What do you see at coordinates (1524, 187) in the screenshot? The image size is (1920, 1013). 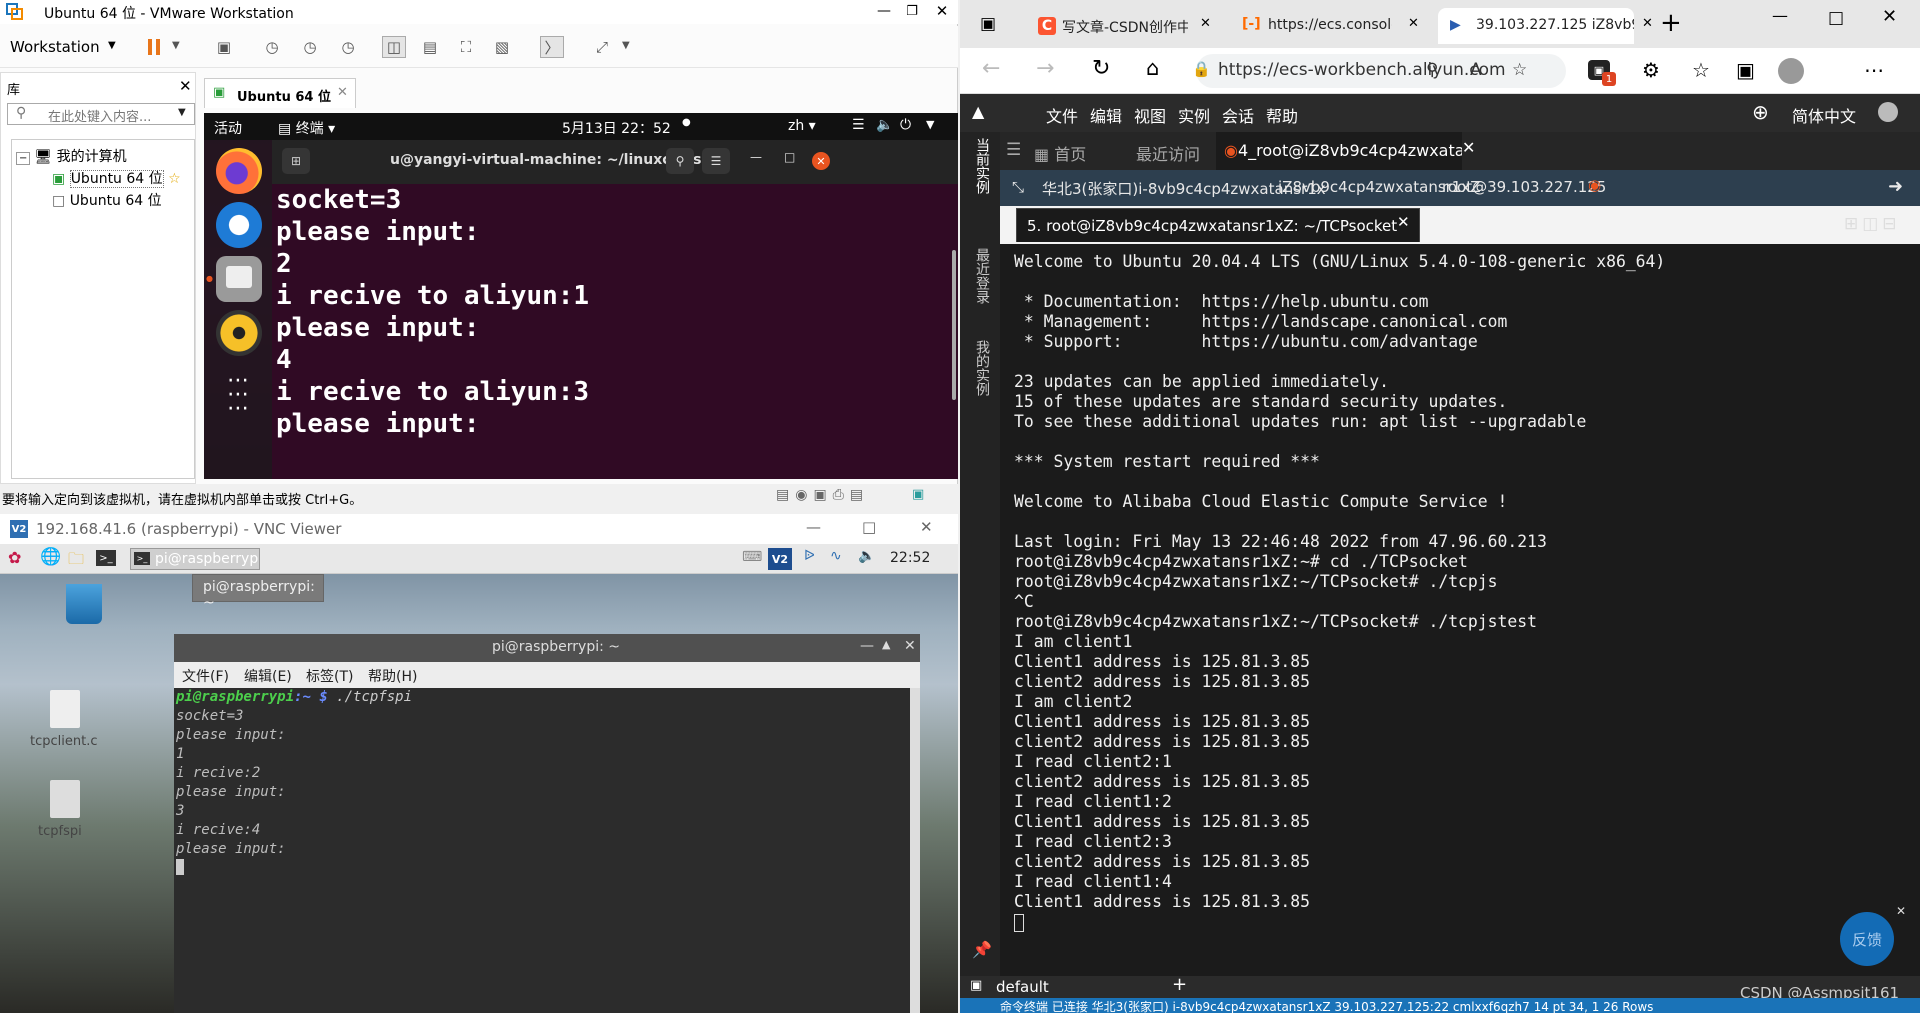 I see `breadcrumb-user: root@39.103.227.125` at bounding box center [1524, 187].